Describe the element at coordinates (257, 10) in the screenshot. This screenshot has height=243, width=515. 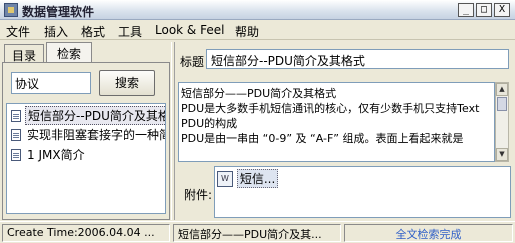
I see `window-titlebar: 数据管理软件 _ □ X` at that location.